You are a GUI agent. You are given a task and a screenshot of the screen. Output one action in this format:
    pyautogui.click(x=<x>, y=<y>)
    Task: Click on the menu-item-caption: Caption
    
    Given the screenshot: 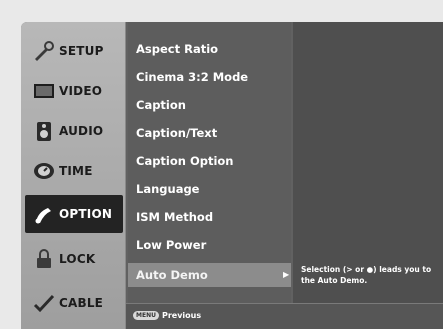 What is the action you would take?
    pyautogui.click(x=161, y=105)
    